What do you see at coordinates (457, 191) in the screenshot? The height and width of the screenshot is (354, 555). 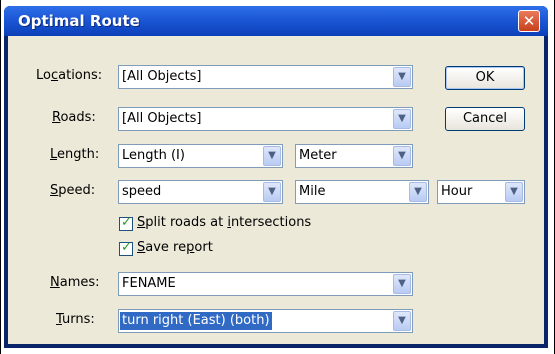 I see `speed-time-unit-value: Hour` at bounding box center [457, 191].